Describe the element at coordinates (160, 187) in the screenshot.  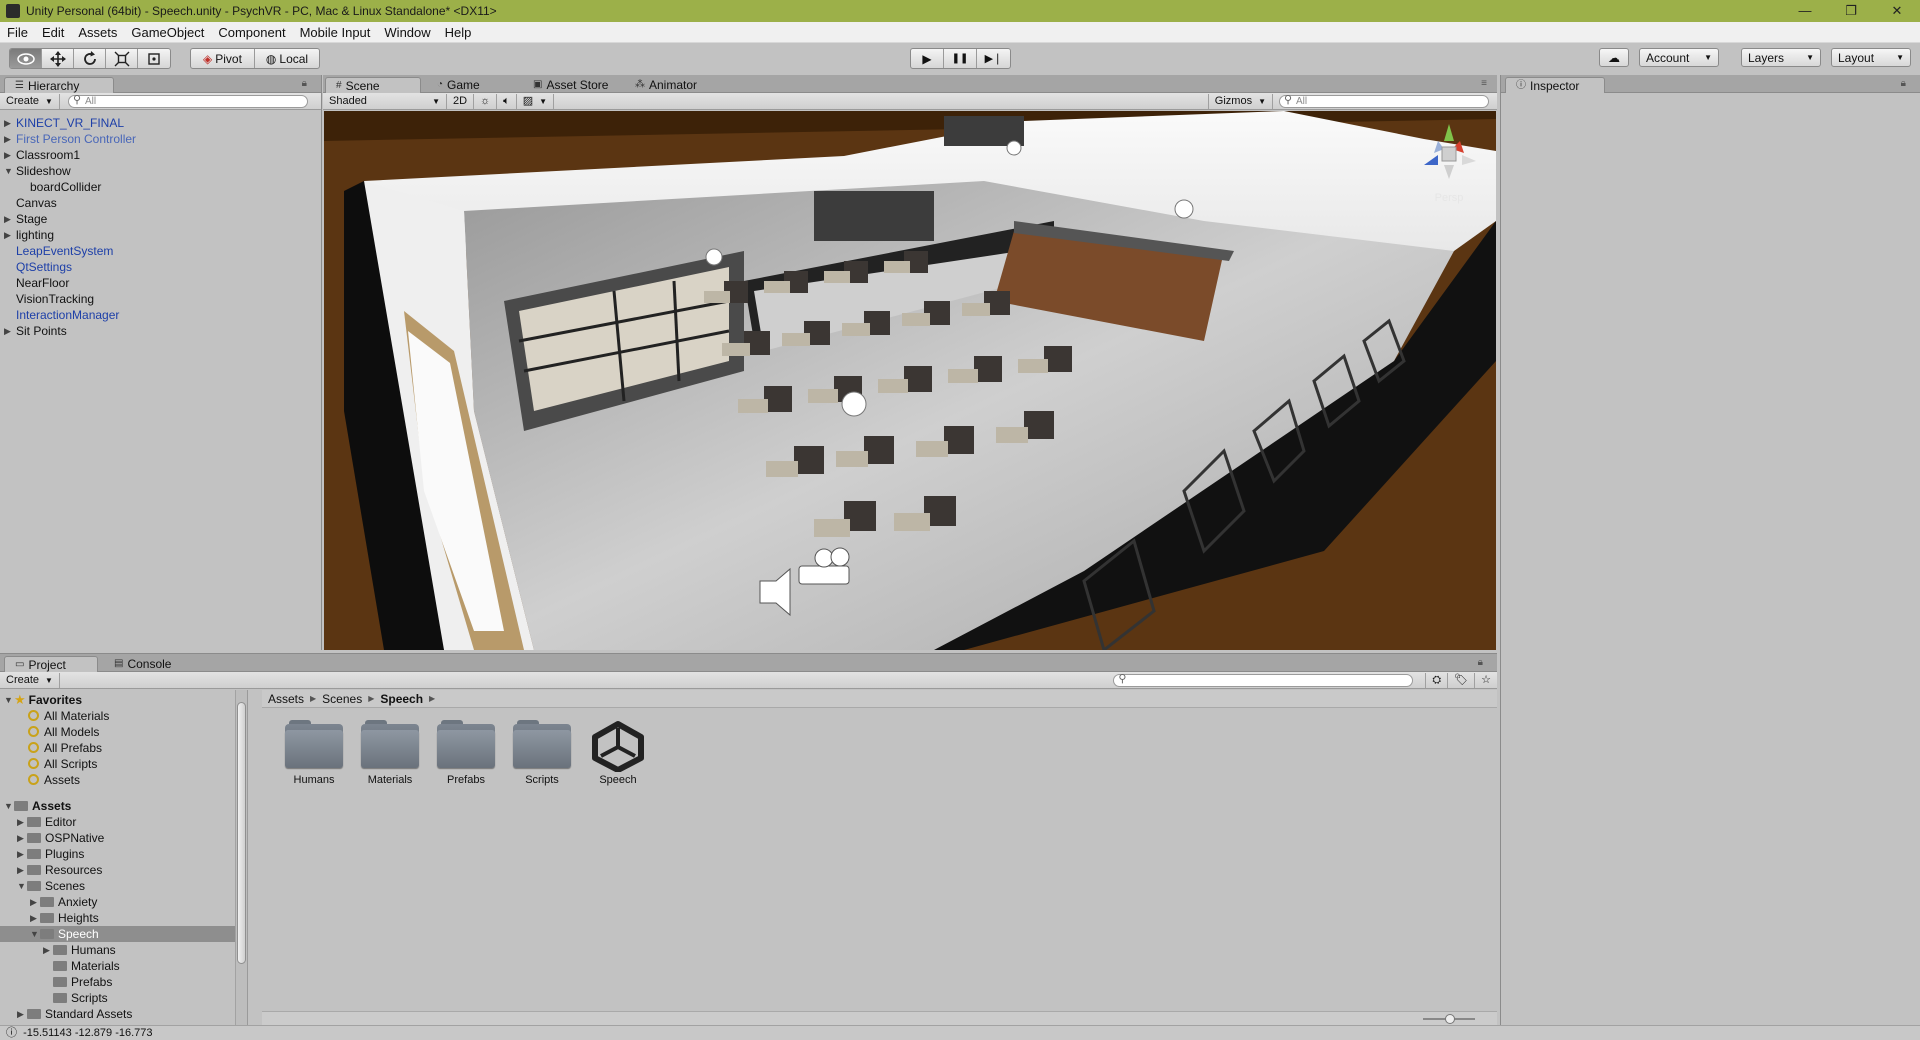
I see `hierarchy-item: boardCollider` at that location.